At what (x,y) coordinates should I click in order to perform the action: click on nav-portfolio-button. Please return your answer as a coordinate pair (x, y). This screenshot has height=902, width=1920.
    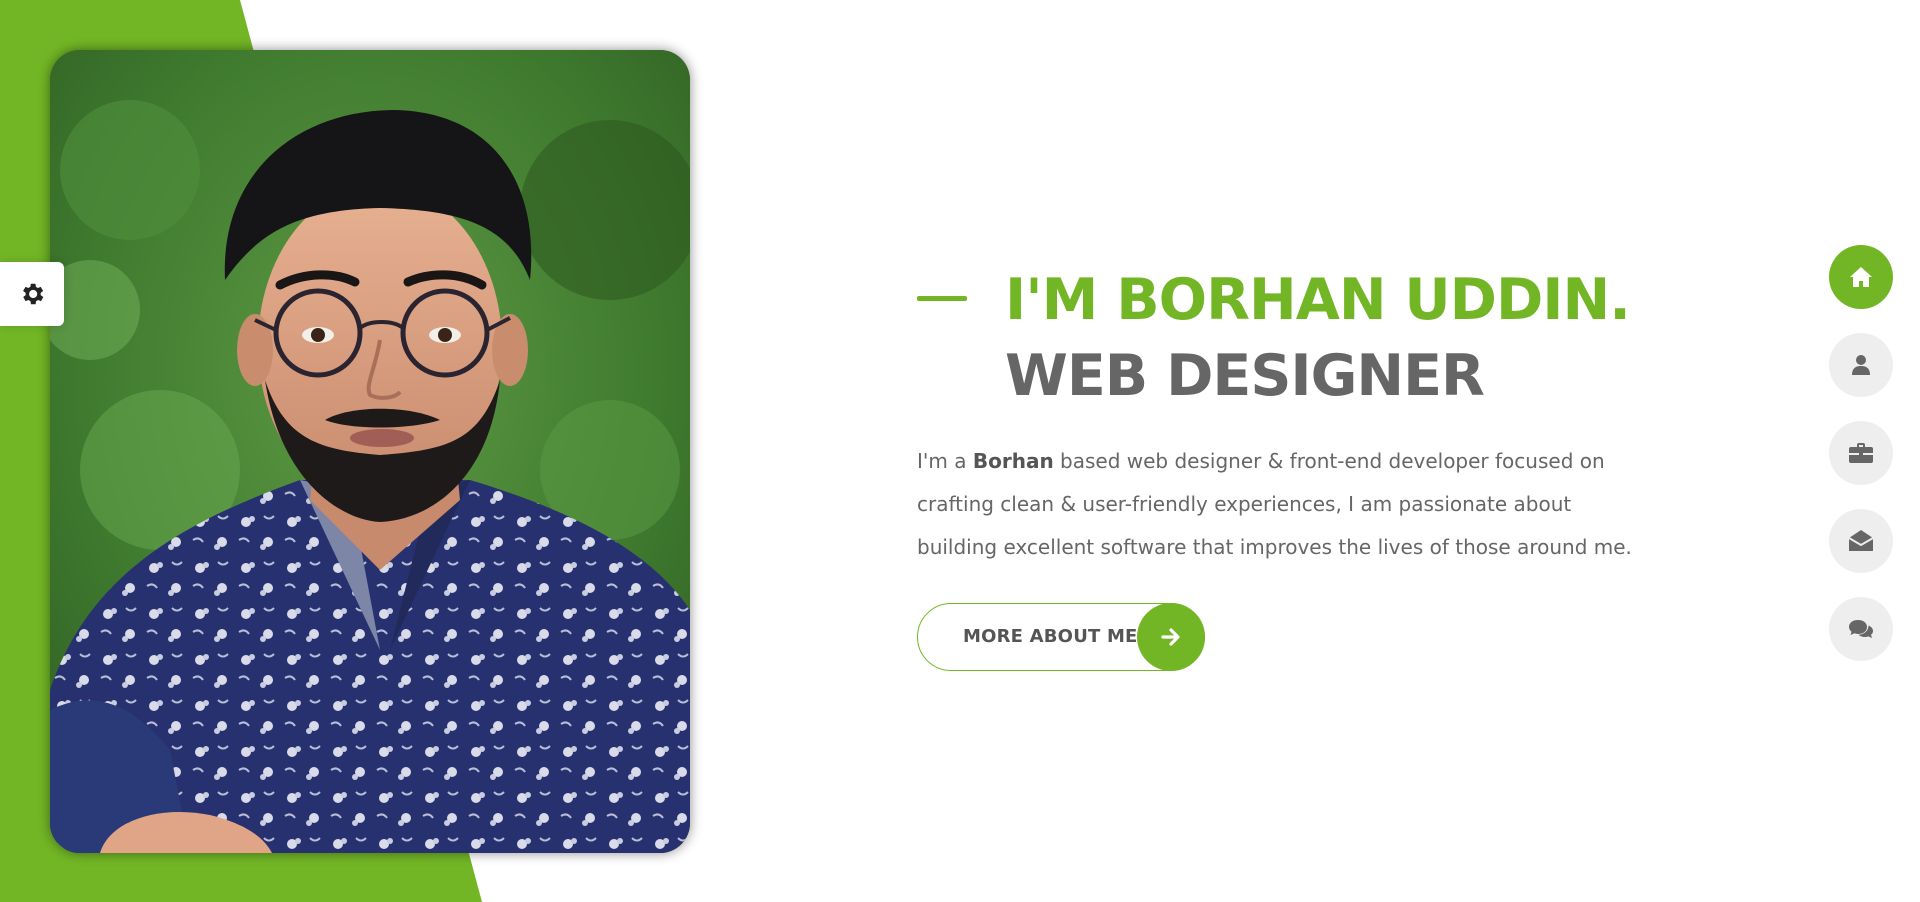
    Looking at the image, I should click on (1861, 453).